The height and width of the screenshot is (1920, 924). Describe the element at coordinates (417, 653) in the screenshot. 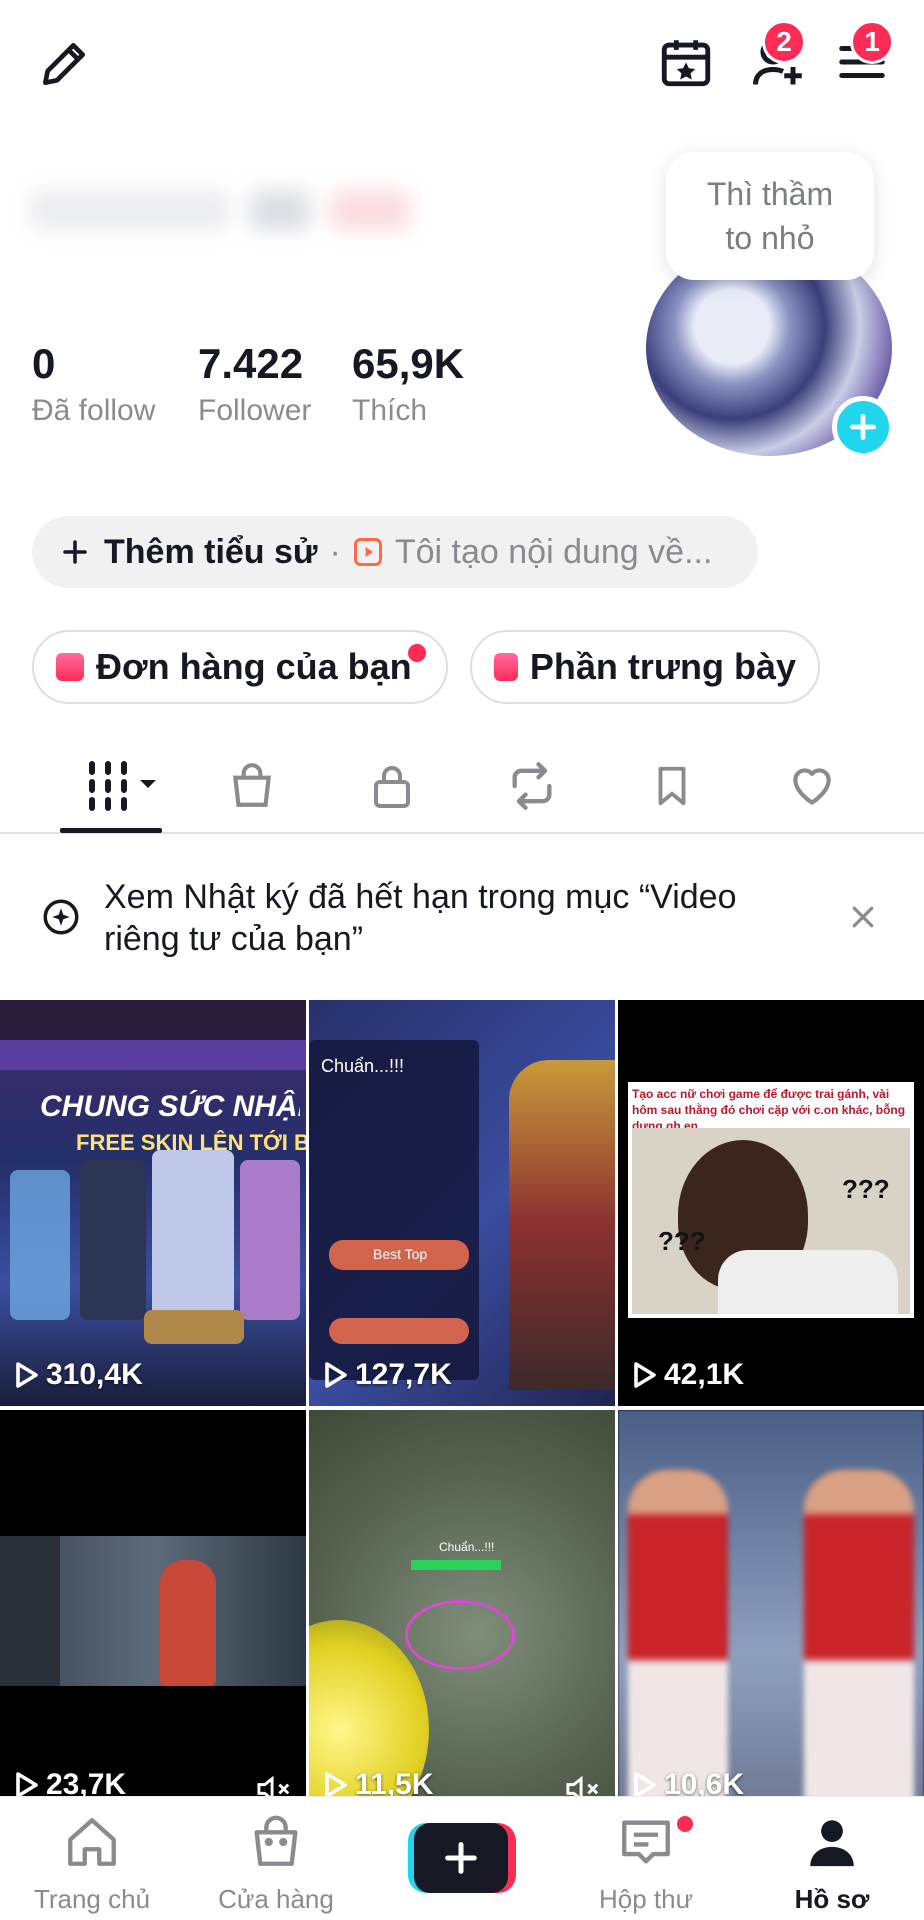

I see `orders-notification-dot` at that location.